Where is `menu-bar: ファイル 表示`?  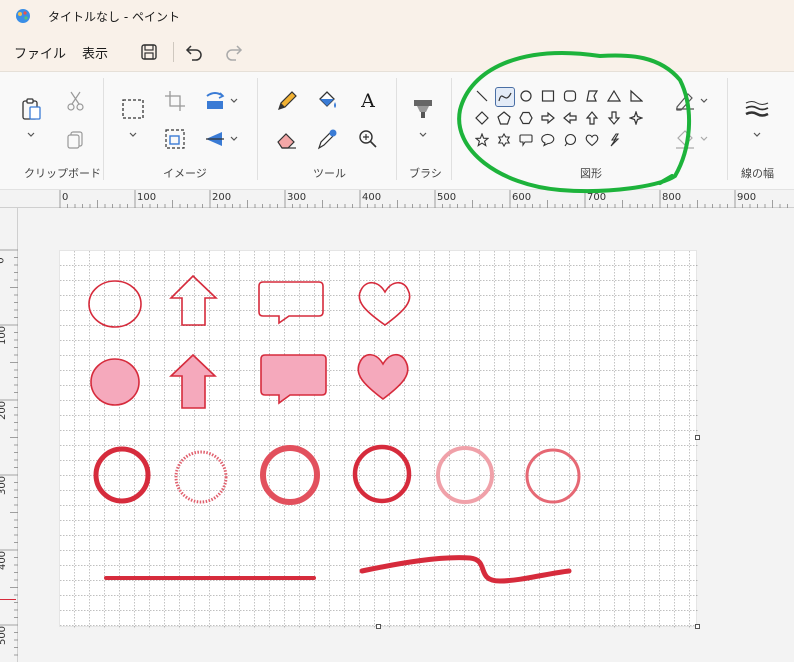 menu-bar: ファイル 表示 is located at coordinates (397, 52).